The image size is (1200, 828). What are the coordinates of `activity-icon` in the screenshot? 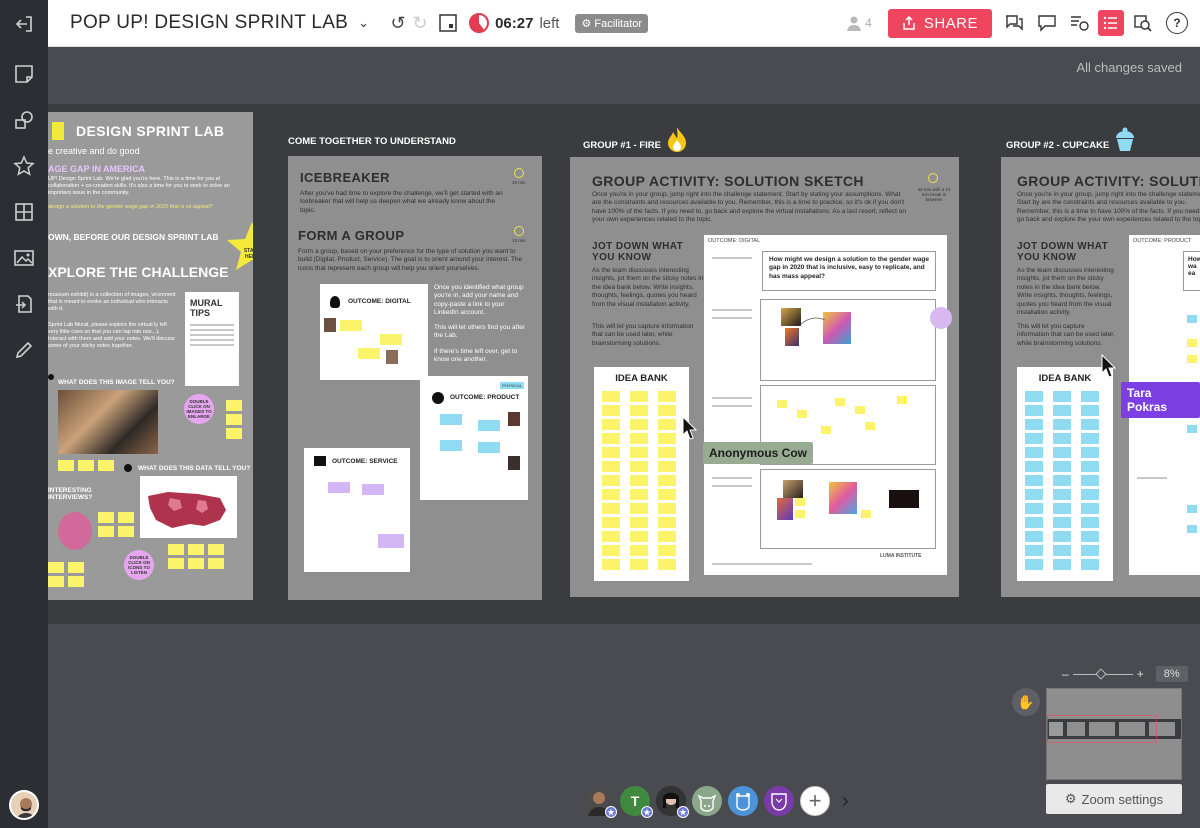 It's located at (1079, 23).